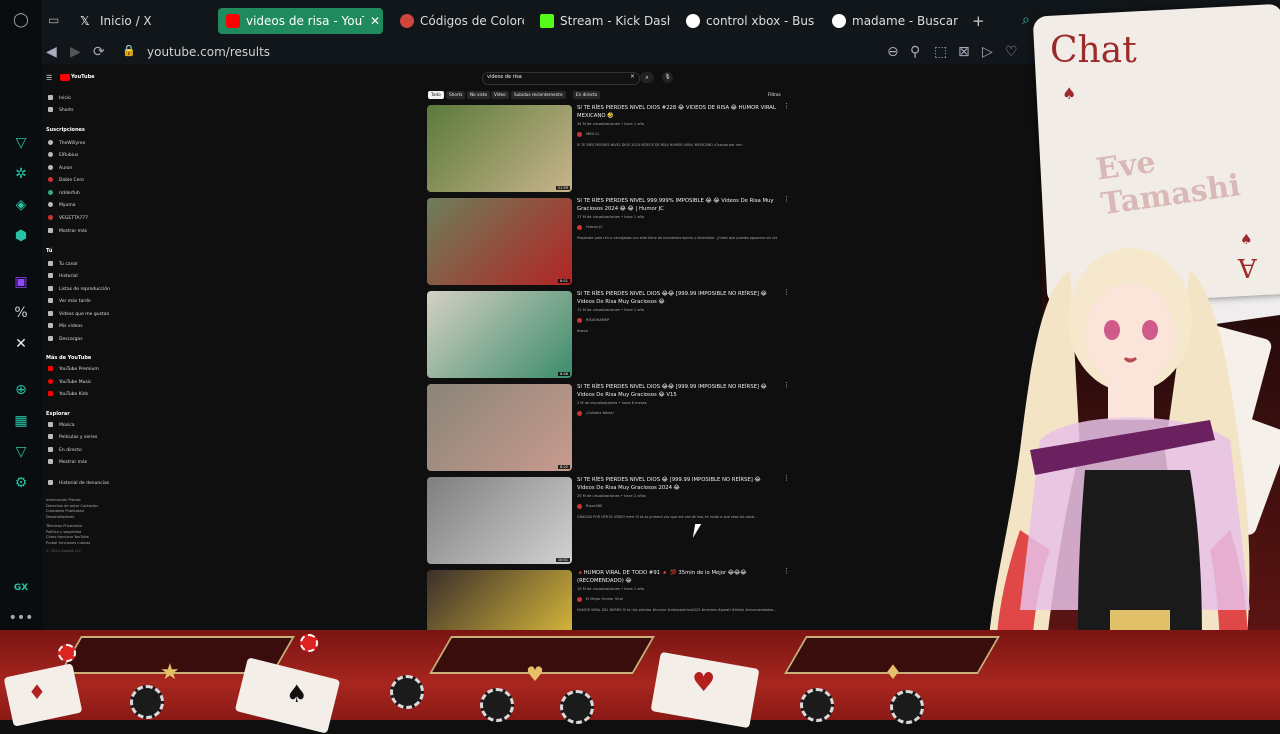 The width and height of the screenshot is (1280, 734). I want to click on snapshot-icon: ⬚, so click(940, 52).